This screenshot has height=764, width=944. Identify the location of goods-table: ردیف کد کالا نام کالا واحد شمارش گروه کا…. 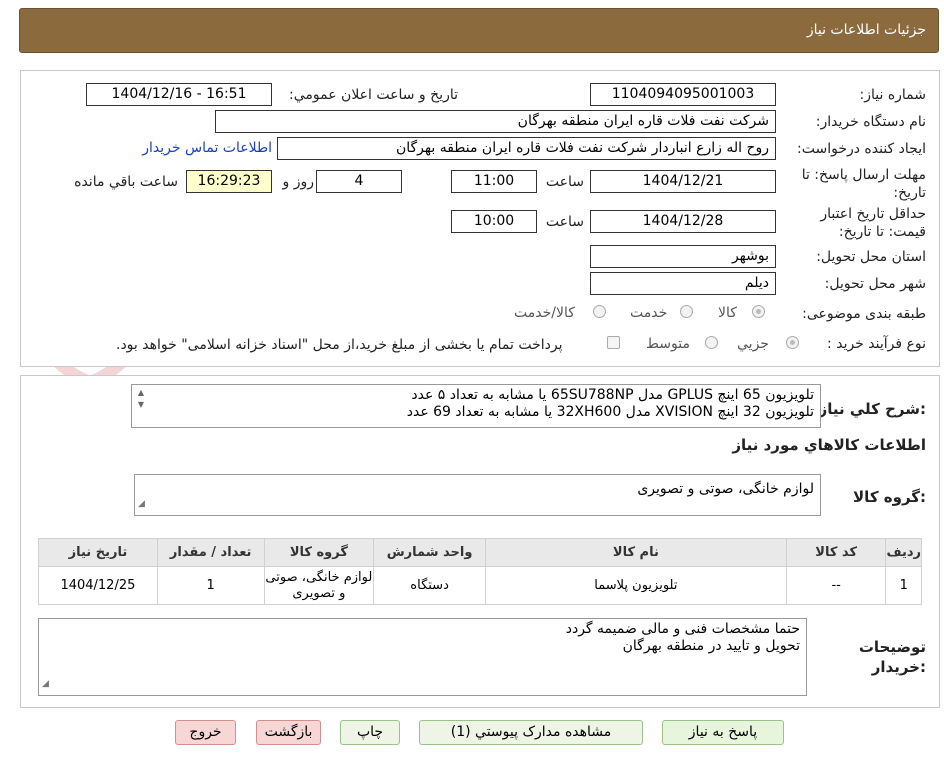
(480, 571).